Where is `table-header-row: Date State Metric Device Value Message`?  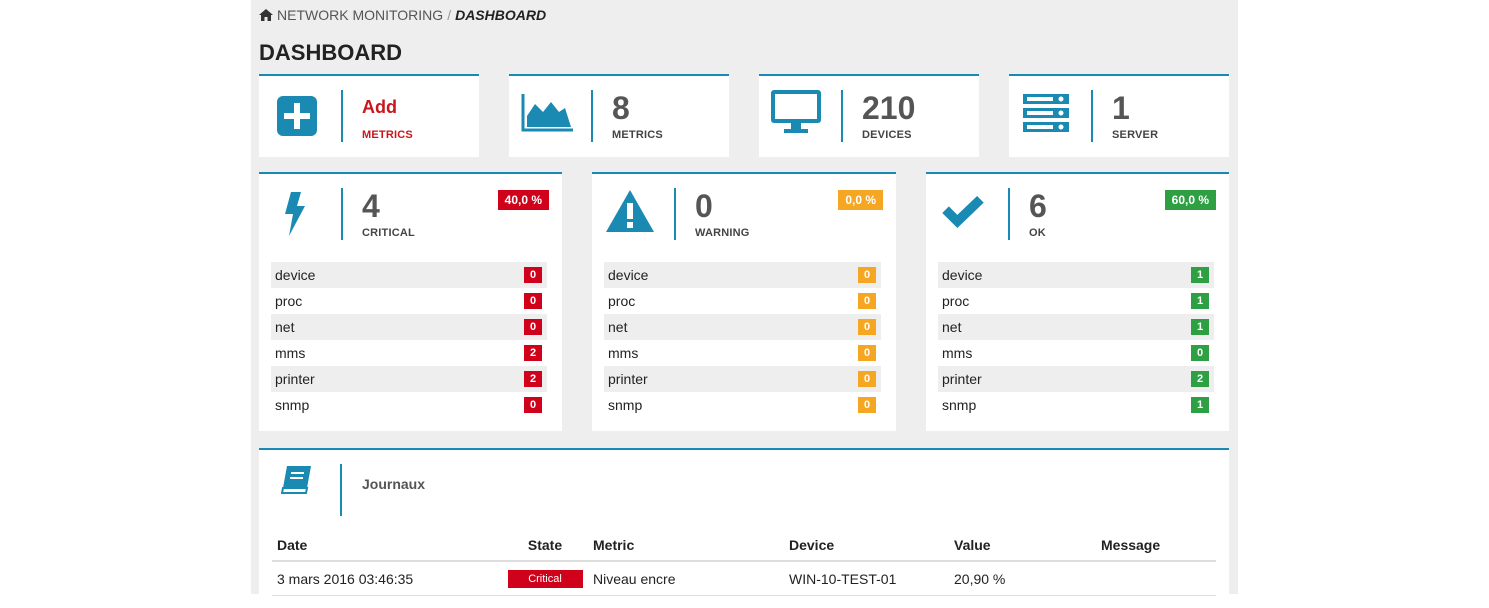 table-header-row: Date State Metric Device Value Message is located at coordinates (744, 546).